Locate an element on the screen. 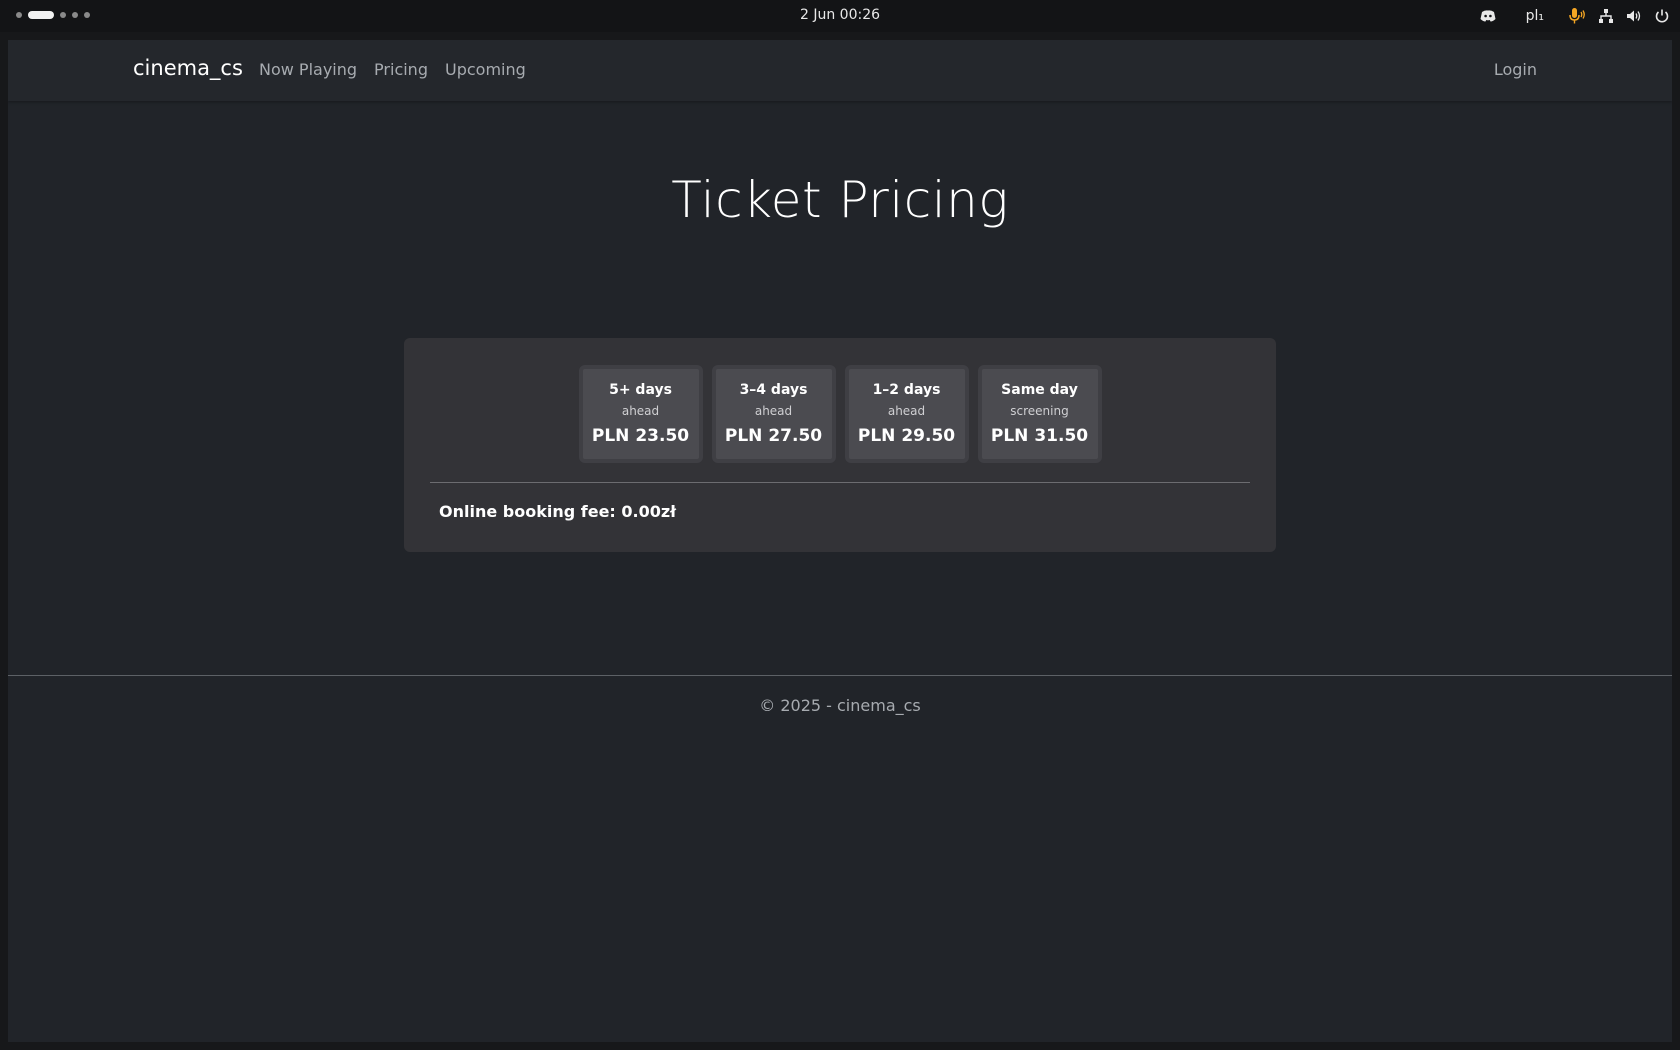 The image size is (1680, 1050). tier-price: PLN 31.50 is located at coordinates (1039, 436).